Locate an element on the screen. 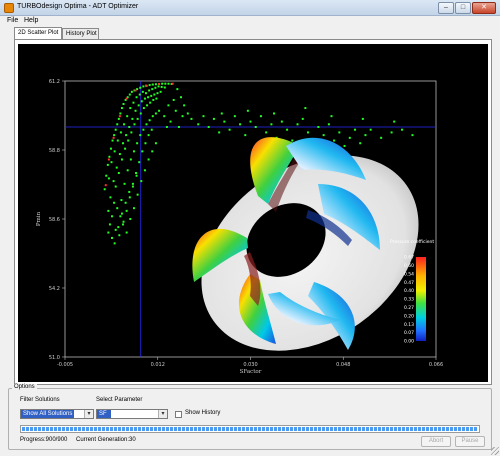 Image resolution: width=500 pixels, height=456 pixels. show-history-label: Show History is located at coordinates (203, 413).